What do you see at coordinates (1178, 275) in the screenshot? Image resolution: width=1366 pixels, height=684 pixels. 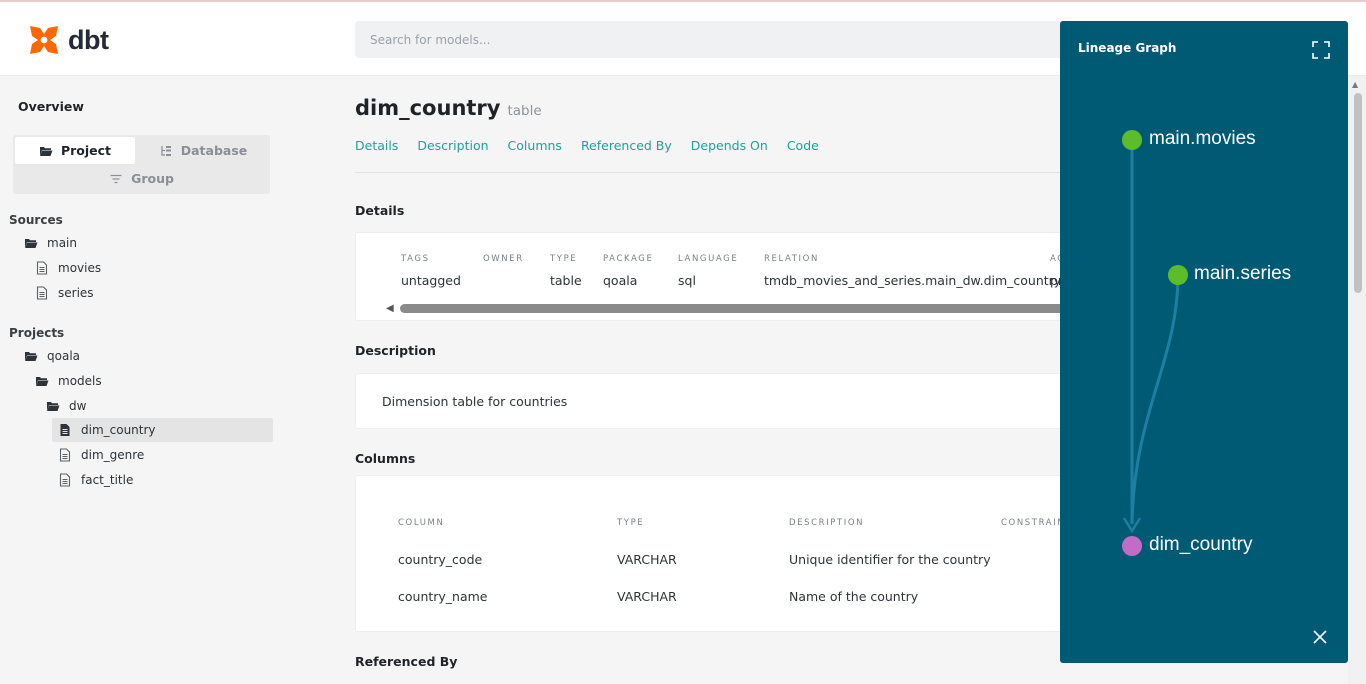 I see `node-main-series` at bounding box center [1178, 275].